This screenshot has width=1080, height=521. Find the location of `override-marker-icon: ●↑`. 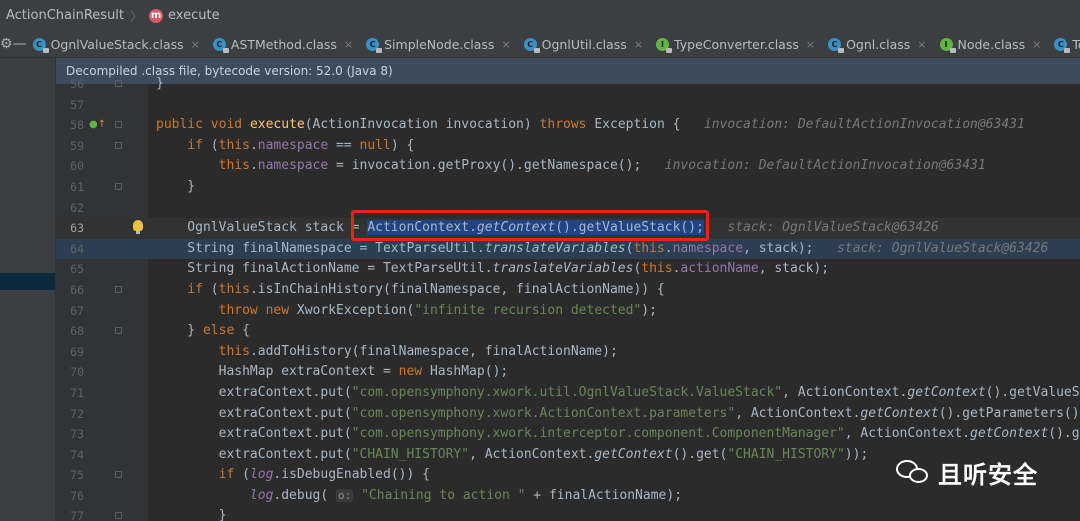

override-marker-icon: ●↑ is located at coordinates (97, 125).